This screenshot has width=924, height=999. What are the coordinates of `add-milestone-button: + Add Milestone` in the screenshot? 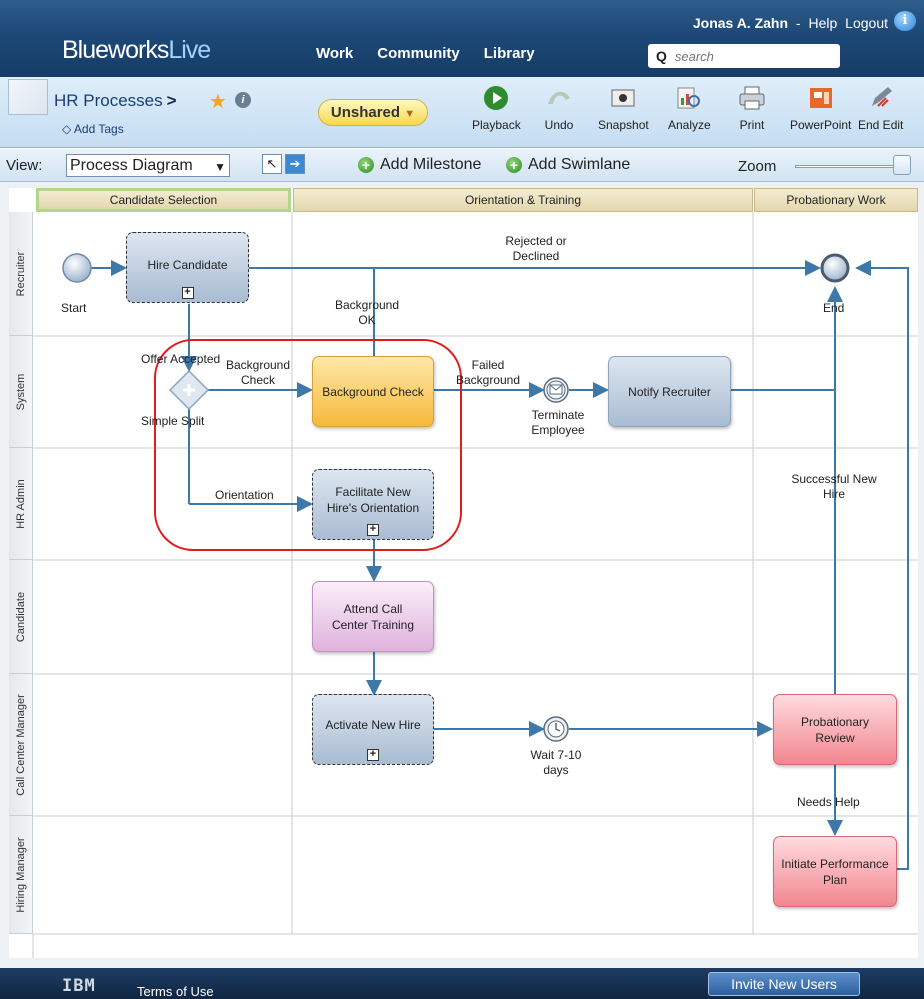 It's located at (419, 165).